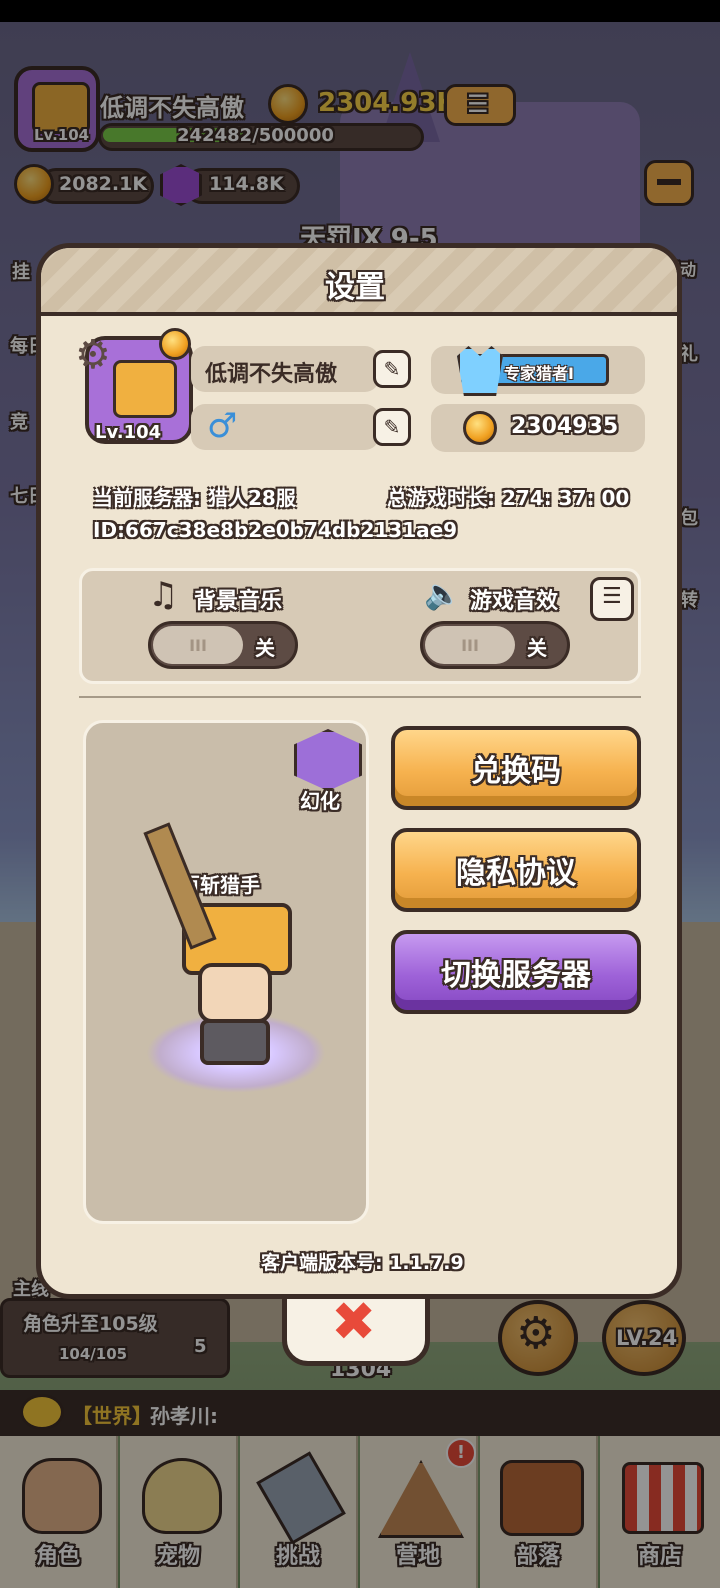  I want to click on character-preview: 幻化 百斩猎手, so click(226, 972).